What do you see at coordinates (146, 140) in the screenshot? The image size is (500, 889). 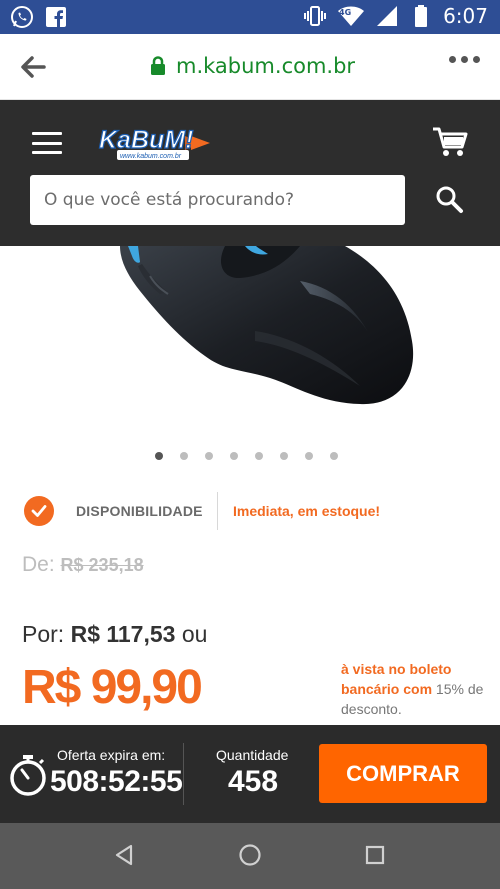 I see `svg-text: KaBuM!` at bounding box center [146, 140].